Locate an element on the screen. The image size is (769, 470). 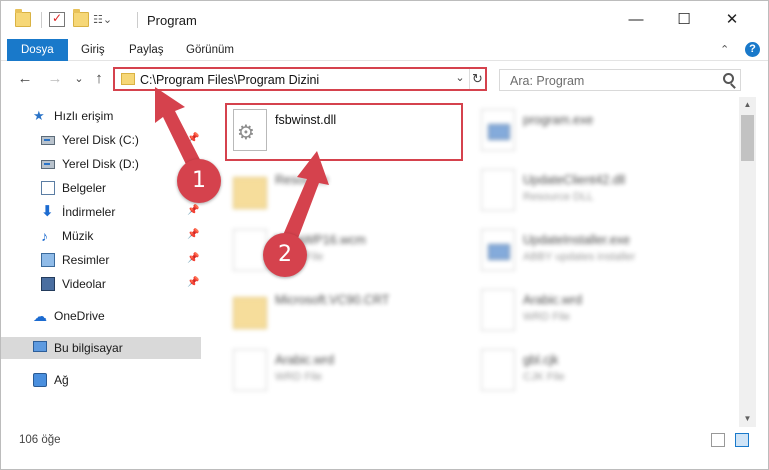
large-icons-view-icon is located at coordinates (742, 440).